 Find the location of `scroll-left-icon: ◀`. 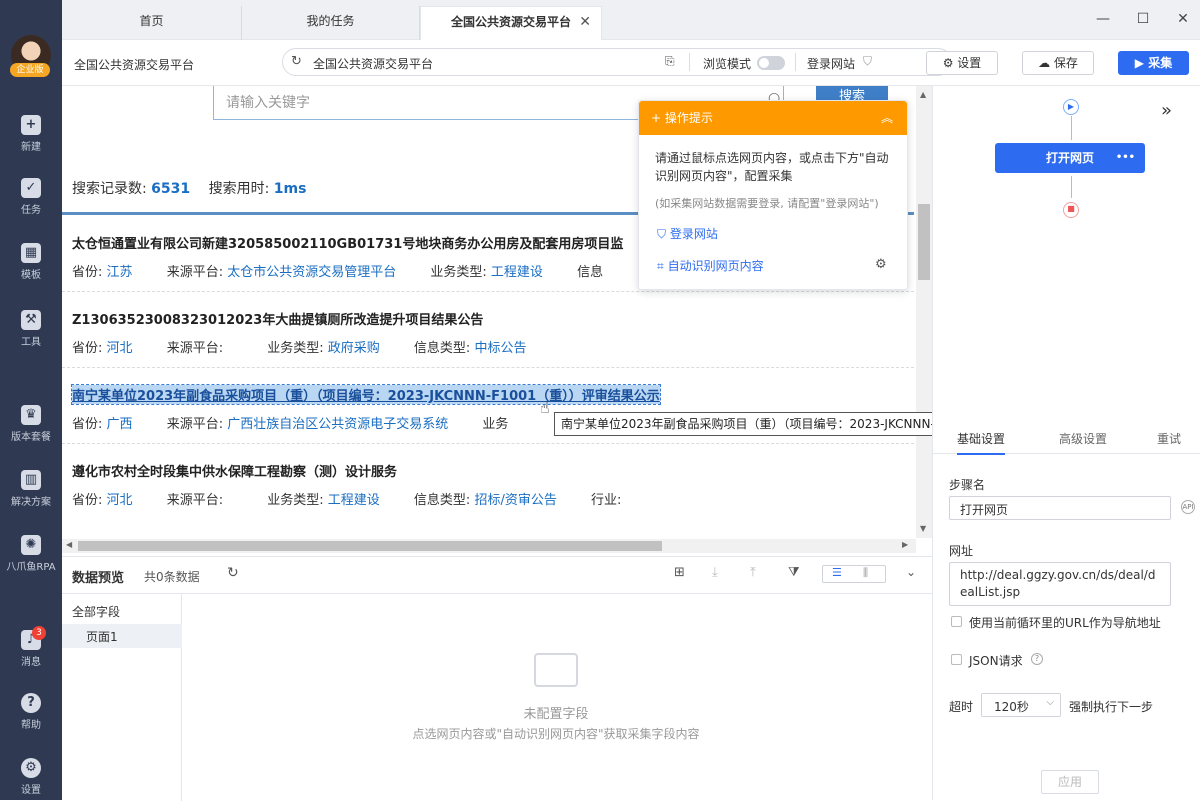

scroll-left-icon: ◀ is located at coordinates (69, 544).